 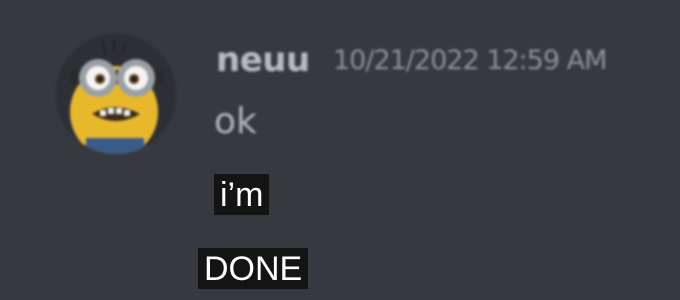 I want to click on message-author: neuu, so click(x=263, y=60).